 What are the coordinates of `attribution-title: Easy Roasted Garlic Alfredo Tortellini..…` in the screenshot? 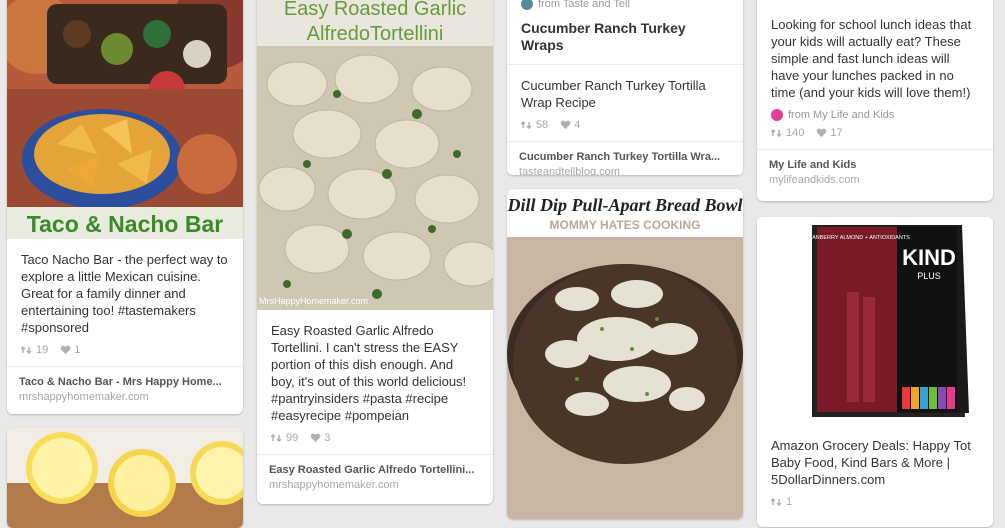 It's located at (375, 470).